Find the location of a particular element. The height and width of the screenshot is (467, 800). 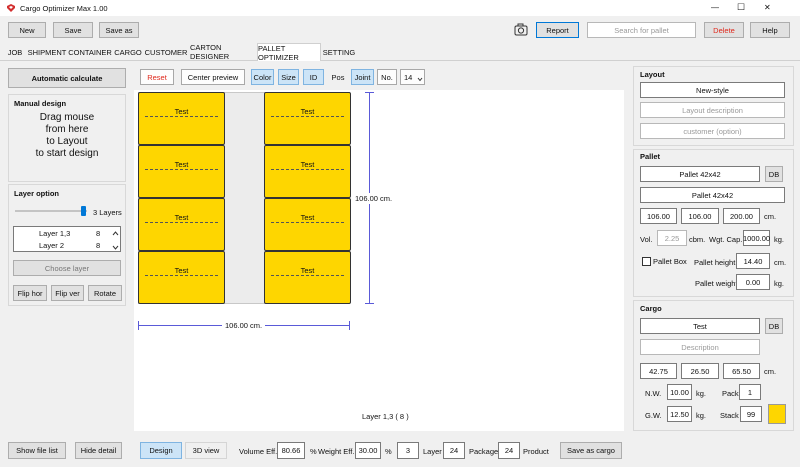

layout-customer-input: customer (option) is located at coordinates (712, 131).